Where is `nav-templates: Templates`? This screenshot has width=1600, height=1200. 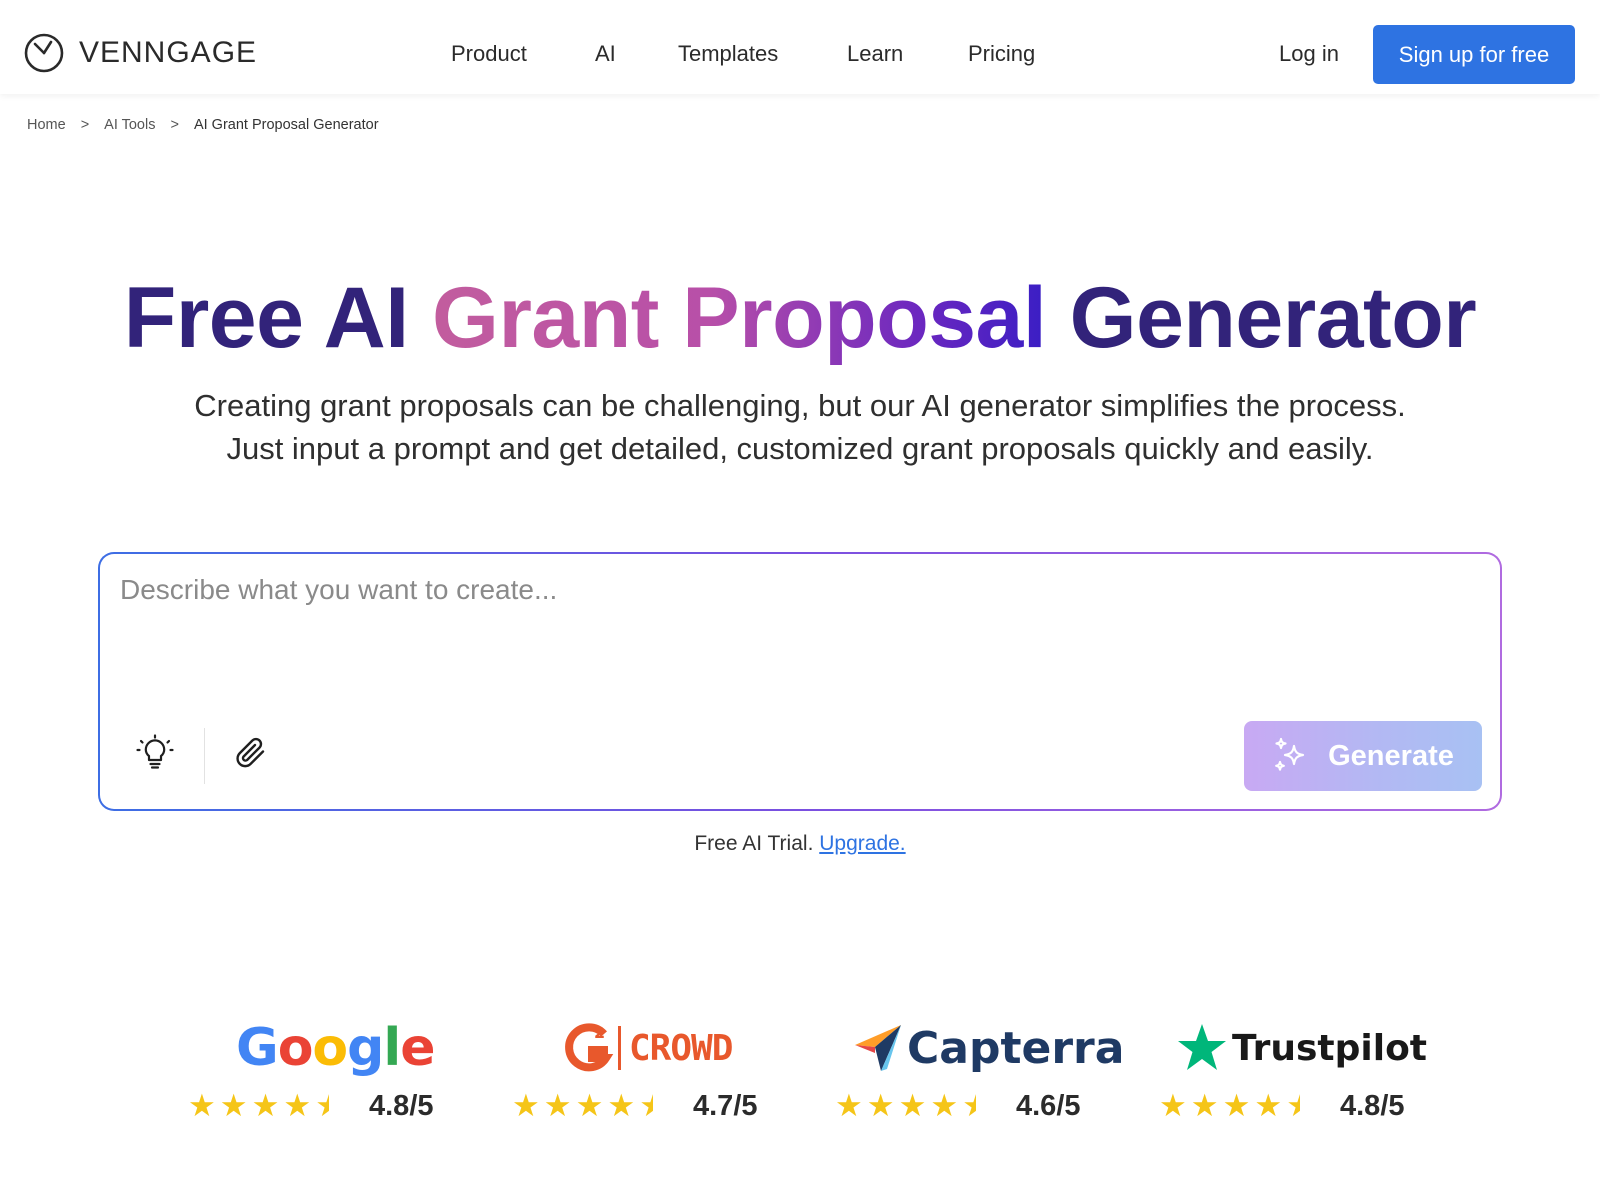
nav-templates: Templates is located at coordinates (728, 54).